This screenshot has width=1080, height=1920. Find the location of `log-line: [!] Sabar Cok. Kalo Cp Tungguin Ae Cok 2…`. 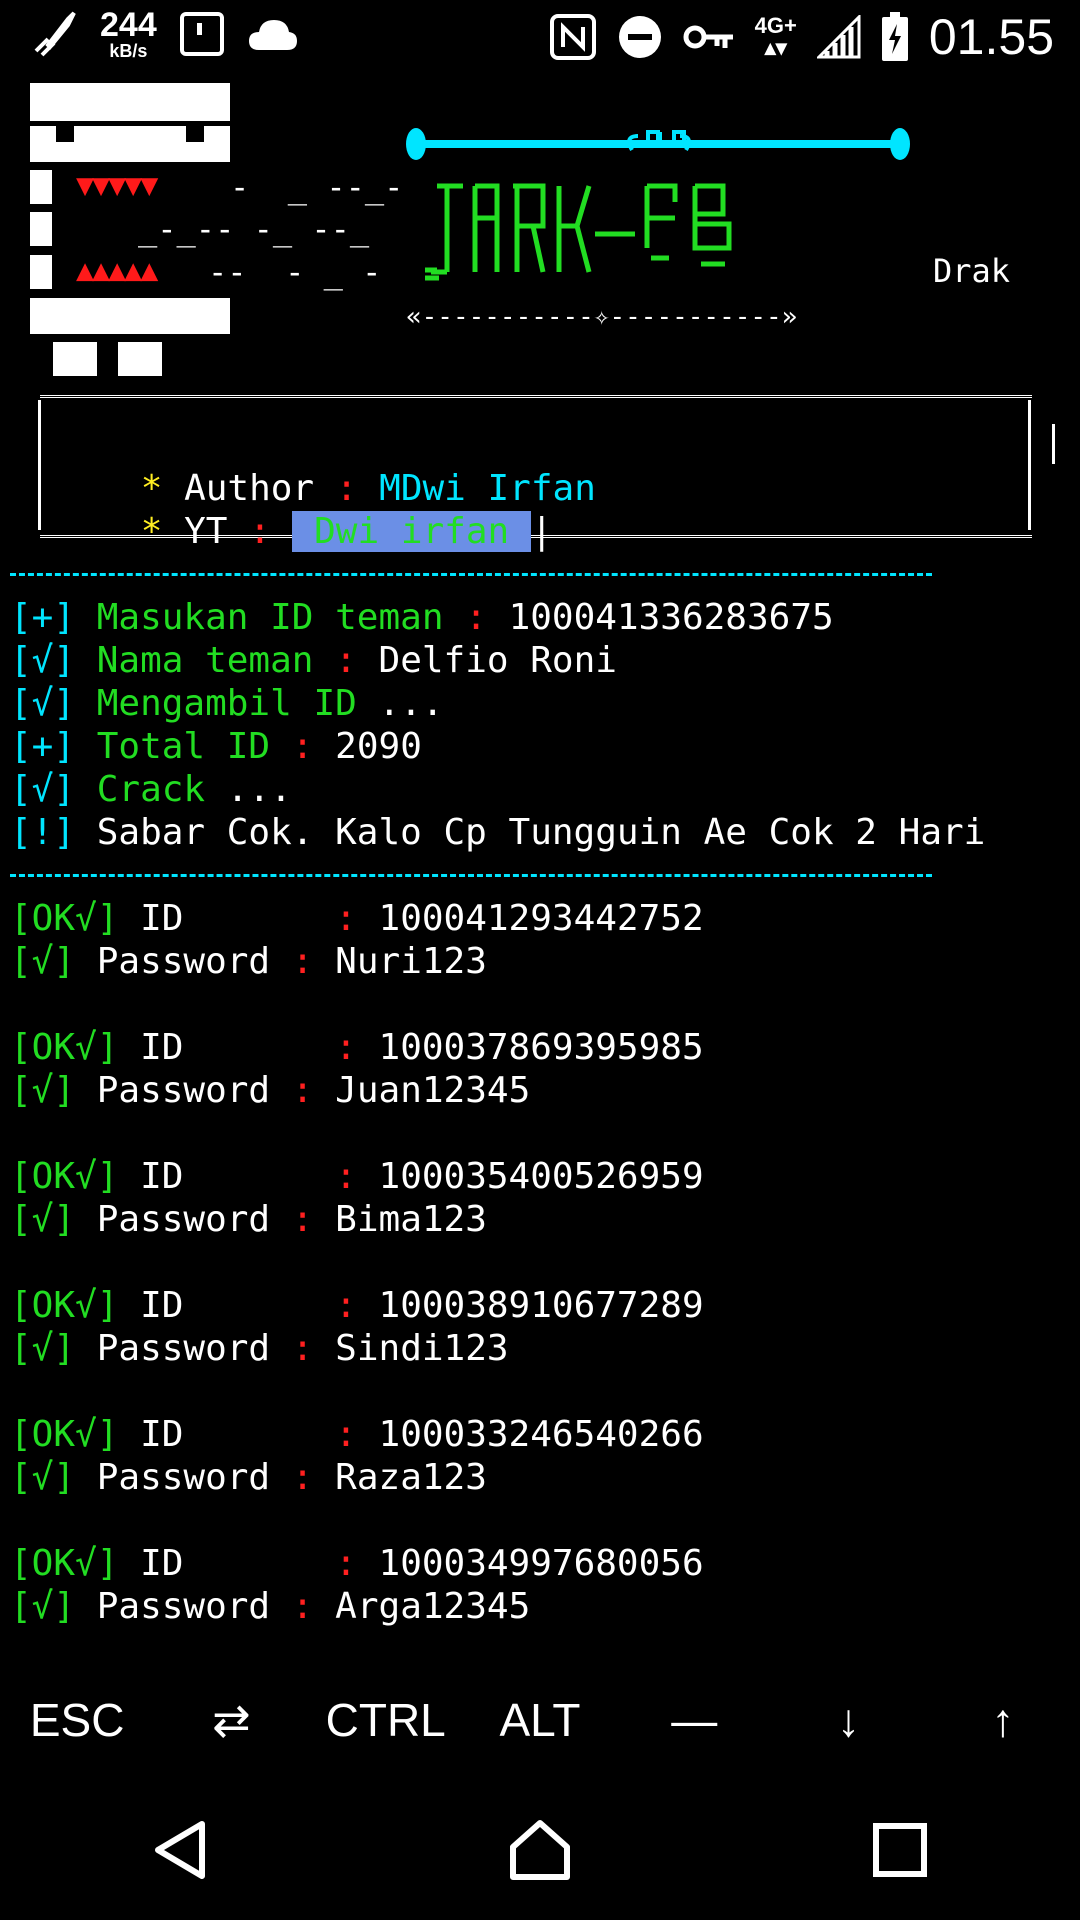

log-line: [!] Sabar Cok. Kalo Cp Tungguin Ae Cok 2… is located at coordinates (498, 832).